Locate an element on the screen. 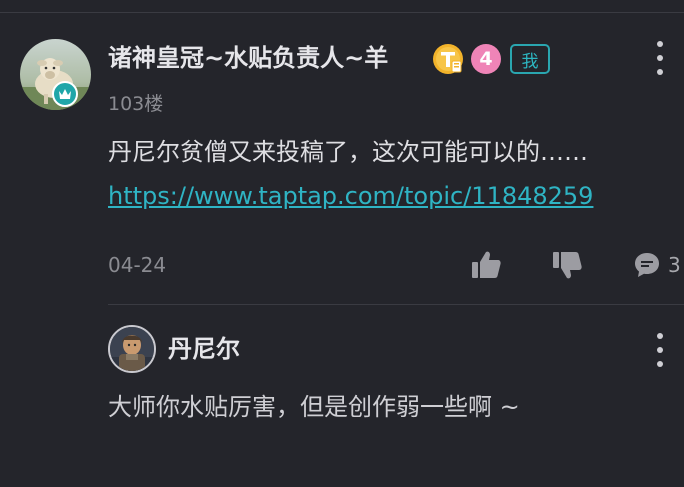 The image size is (684, 487). reply-avatar is located at coordinates (132, 349).